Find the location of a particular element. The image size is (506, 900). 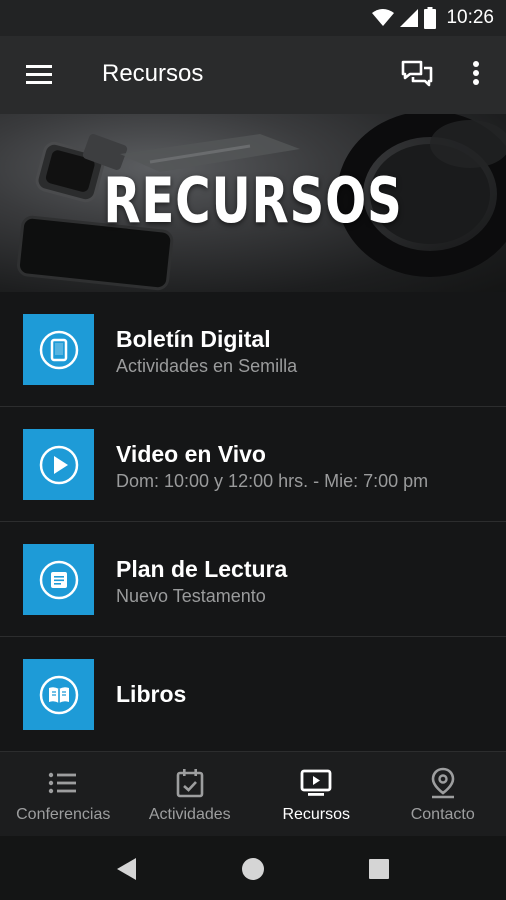

more-options-button is located at coordinates (476, 73).